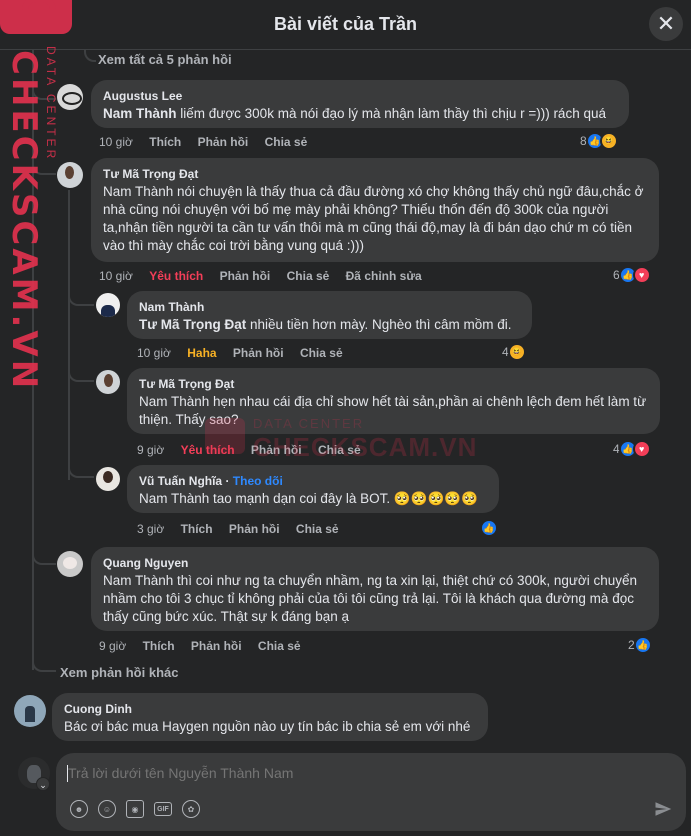 The width and height of the screenshot is (691, 836). I want to click on comment-author: Augustus Lee, so click(360, 96).